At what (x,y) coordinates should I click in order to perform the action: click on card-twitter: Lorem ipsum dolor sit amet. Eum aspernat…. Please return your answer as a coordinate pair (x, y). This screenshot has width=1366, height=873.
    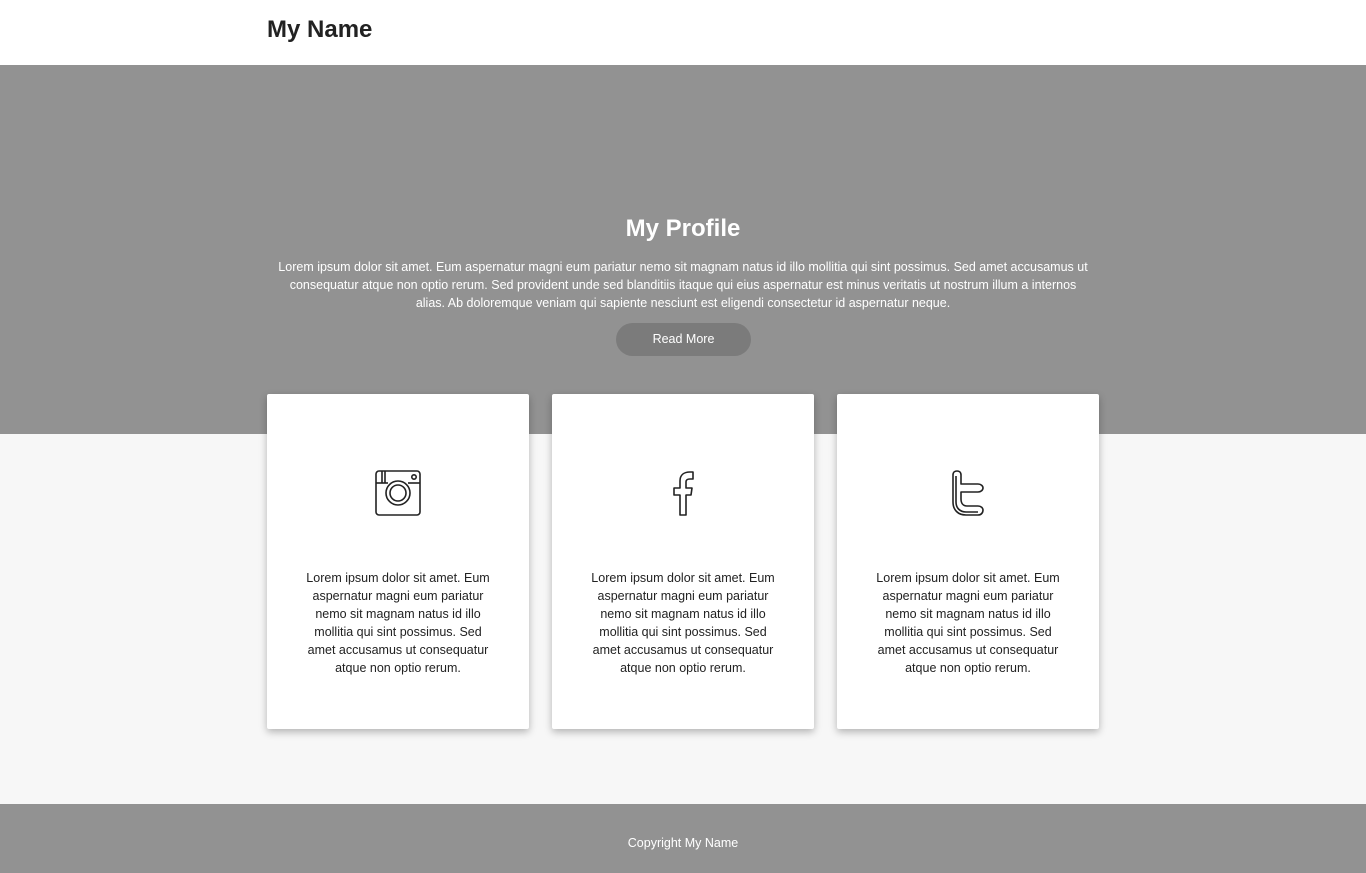
    Looking at the image, I should click on (968, 561).